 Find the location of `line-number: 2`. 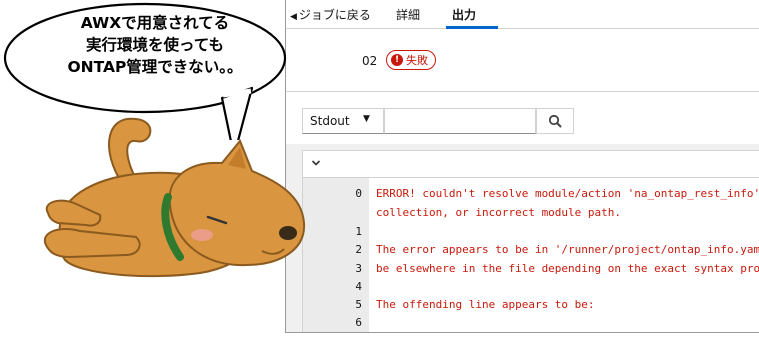

line-number: 2 is located at coordinates (358, 249).